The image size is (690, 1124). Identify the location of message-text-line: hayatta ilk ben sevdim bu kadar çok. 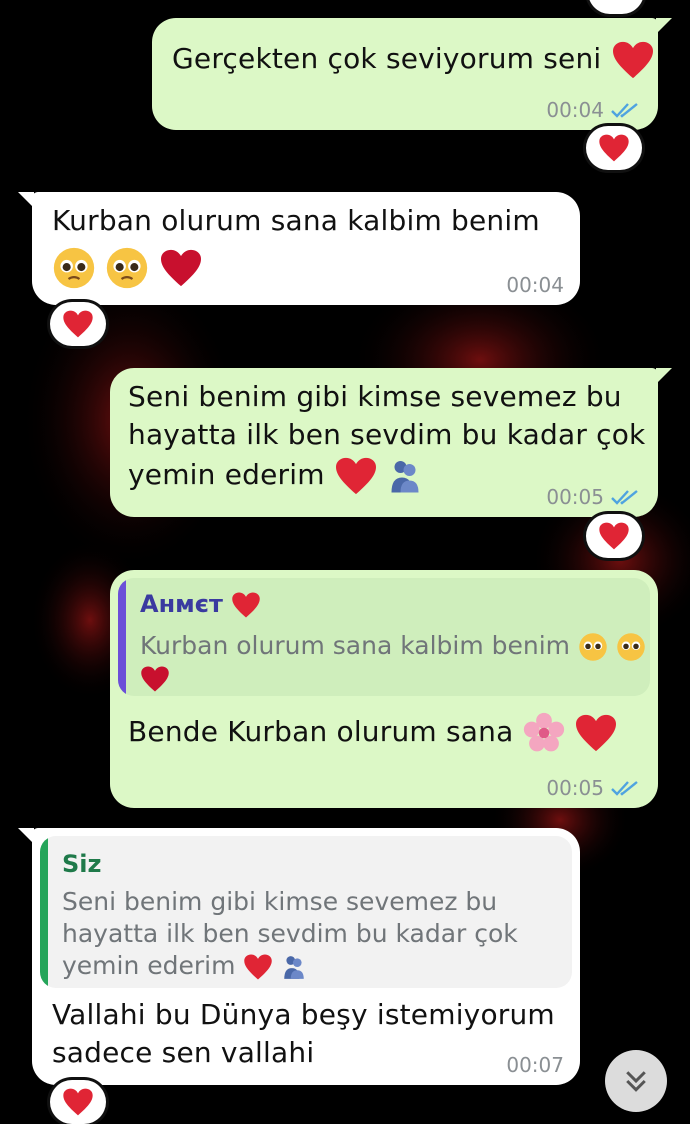
(387, 434).